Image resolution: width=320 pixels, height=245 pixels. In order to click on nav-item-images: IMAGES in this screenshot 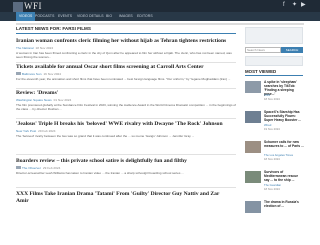, I will do `click(126, 16)`.